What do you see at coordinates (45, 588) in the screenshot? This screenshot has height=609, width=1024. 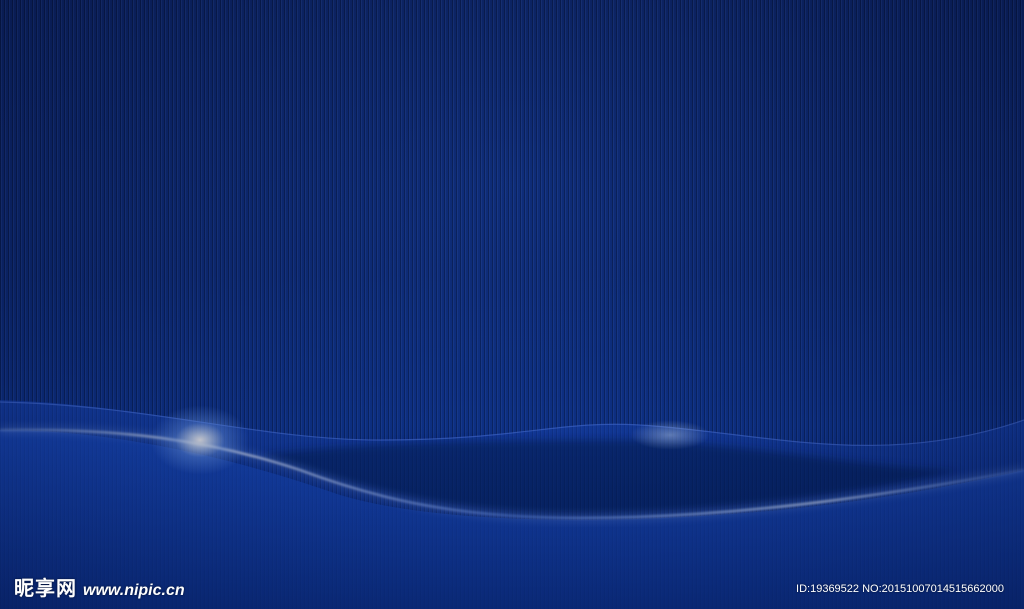 I see `watermark-logo-text: 昵享网` at bounding box center [45, 588].